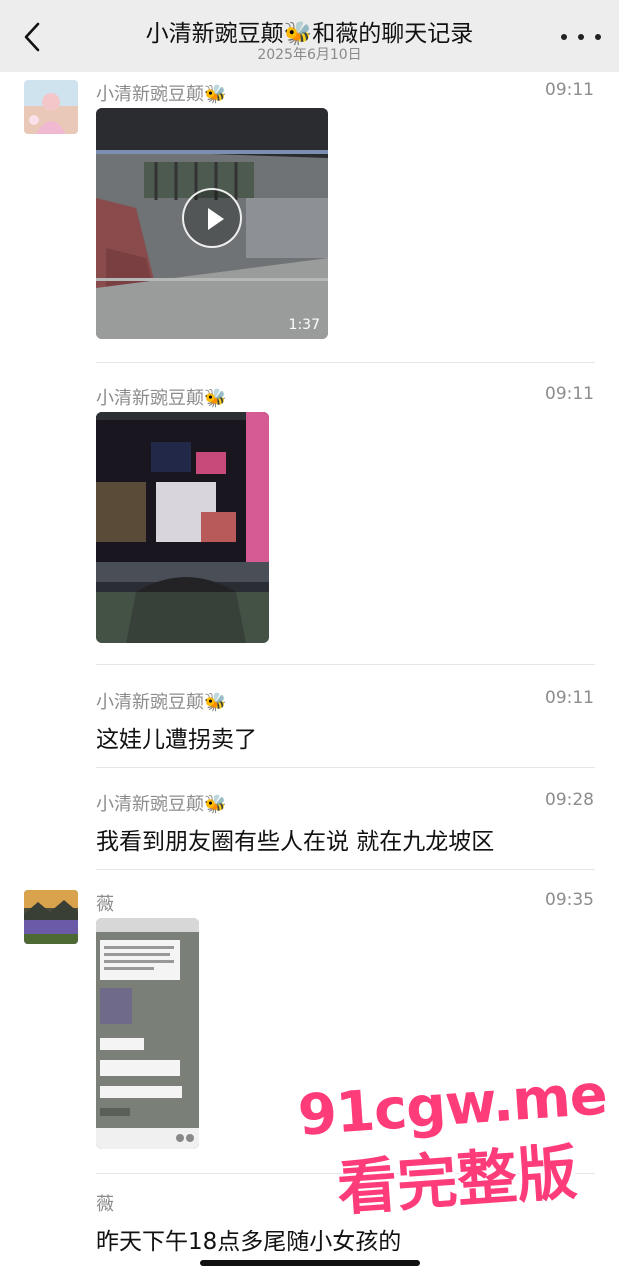 The image size is (619, 1280). I want to click on message-text: 这娃儿遭拐卖了, so click(176, 740).